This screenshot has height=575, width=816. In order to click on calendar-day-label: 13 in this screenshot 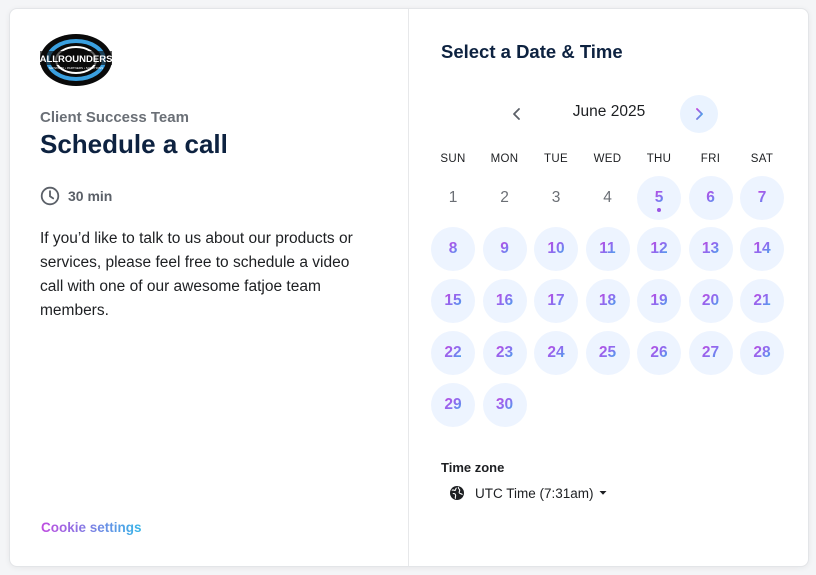, I will do `click(710, 248)`.